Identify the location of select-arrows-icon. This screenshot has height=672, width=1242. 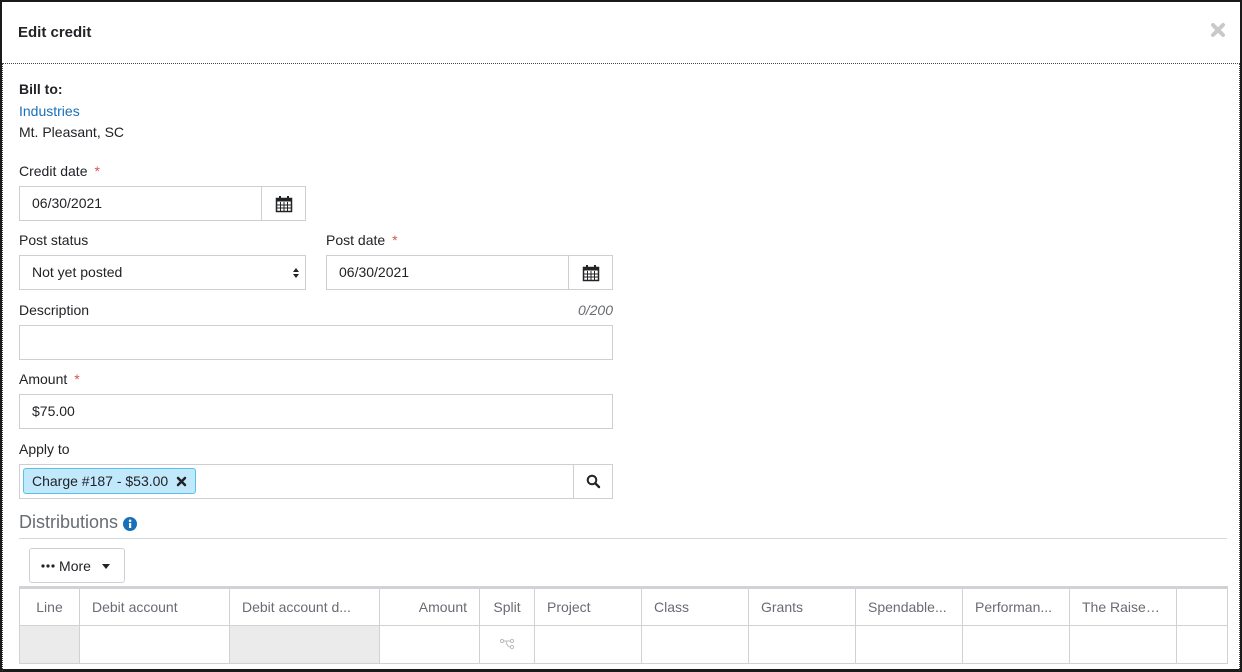
(296, 273).